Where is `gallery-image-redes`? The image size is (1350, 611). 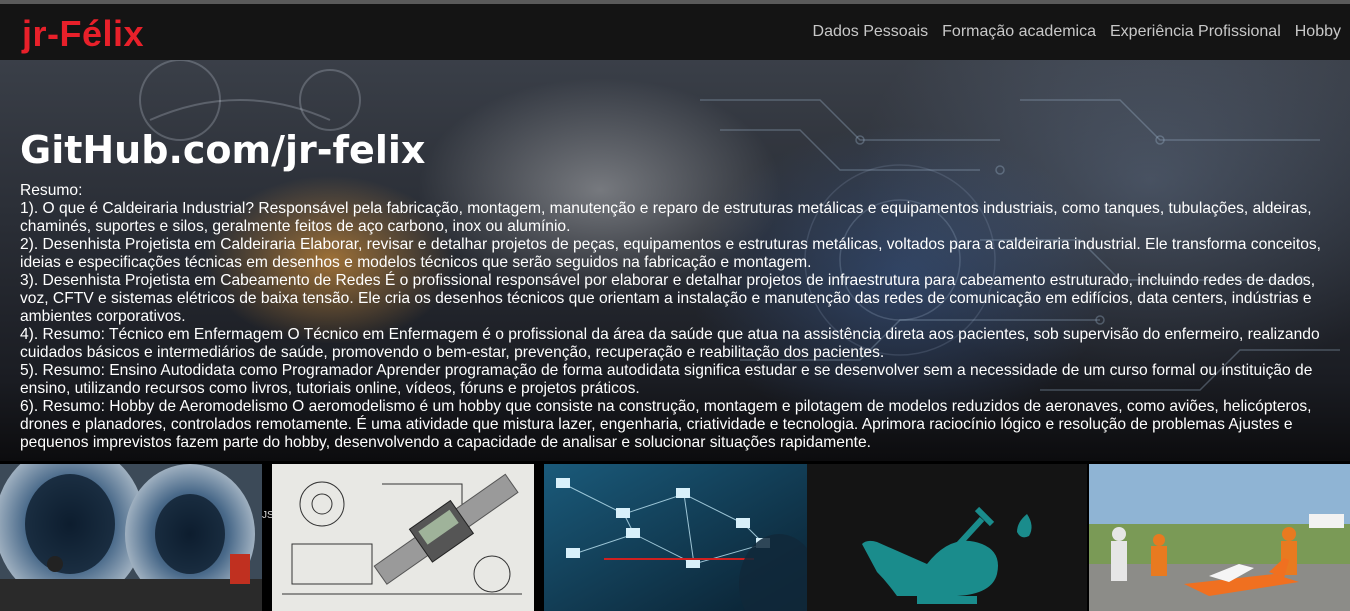
gallery-image-redes is located at coordinates (675, 537).